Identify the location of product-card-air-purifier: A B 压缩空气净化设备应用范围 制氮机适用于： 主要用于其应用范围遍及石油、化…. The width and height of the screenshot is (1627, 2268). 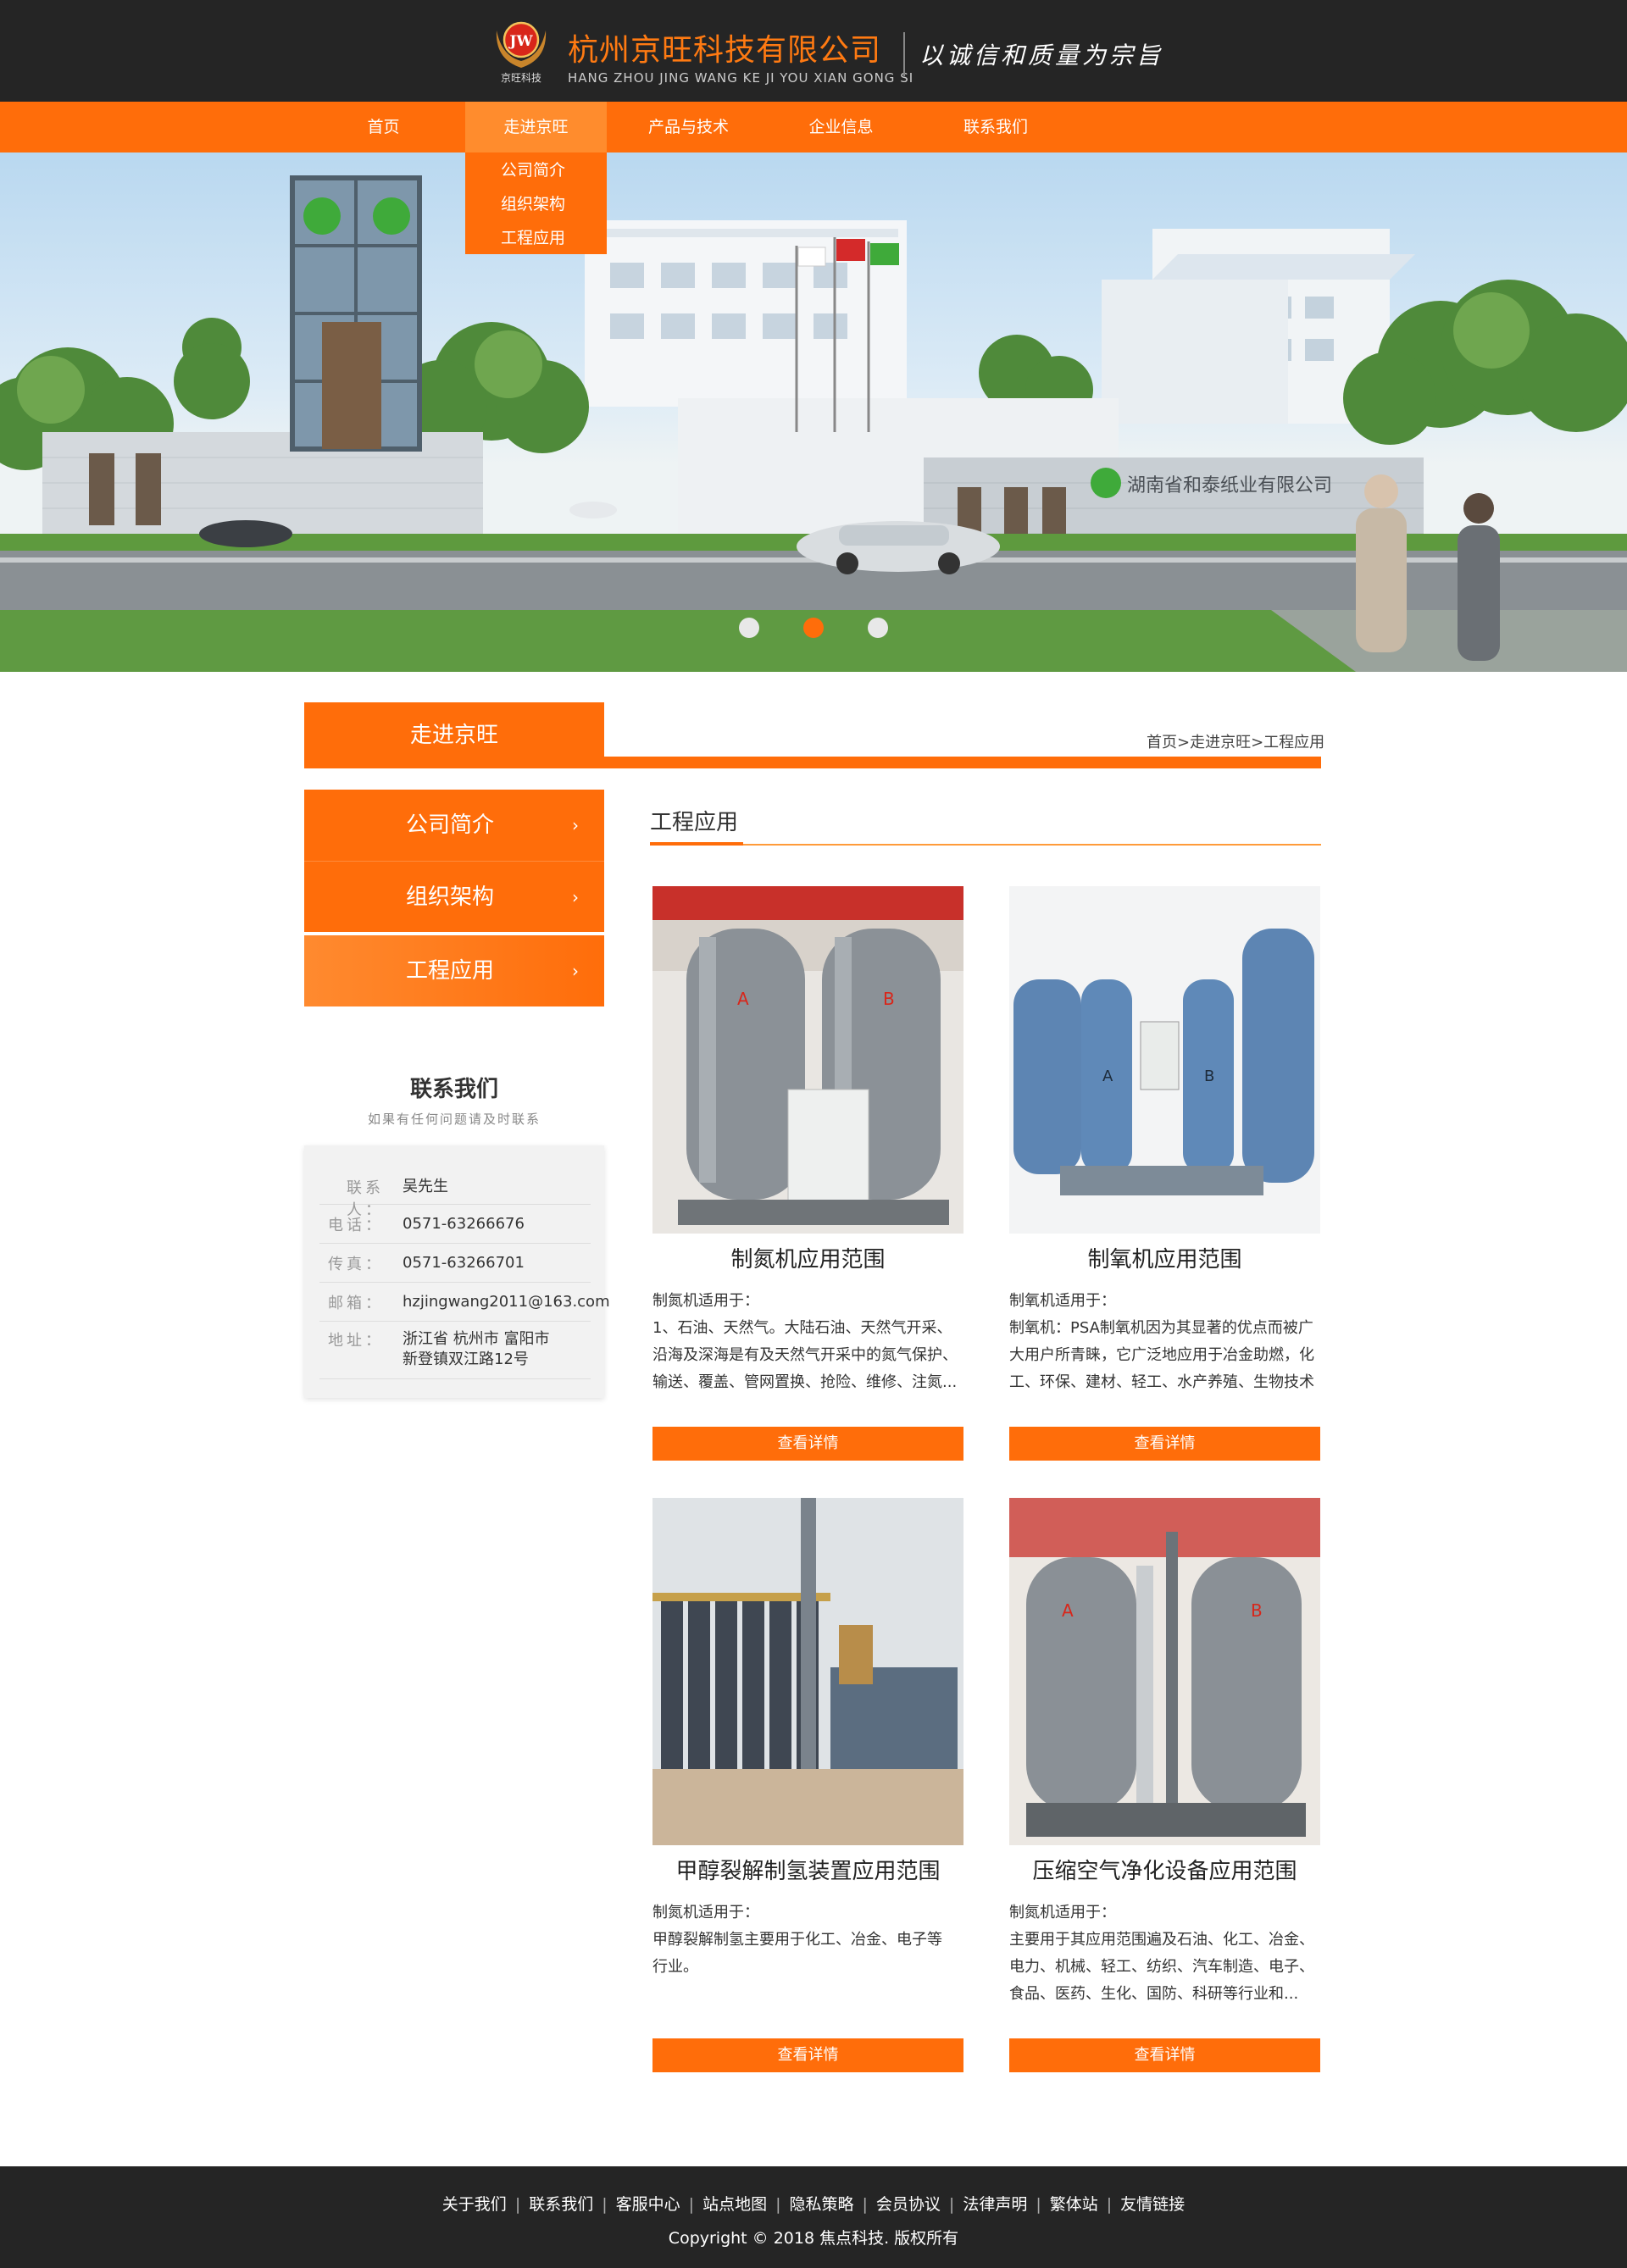
(1164, 1805).